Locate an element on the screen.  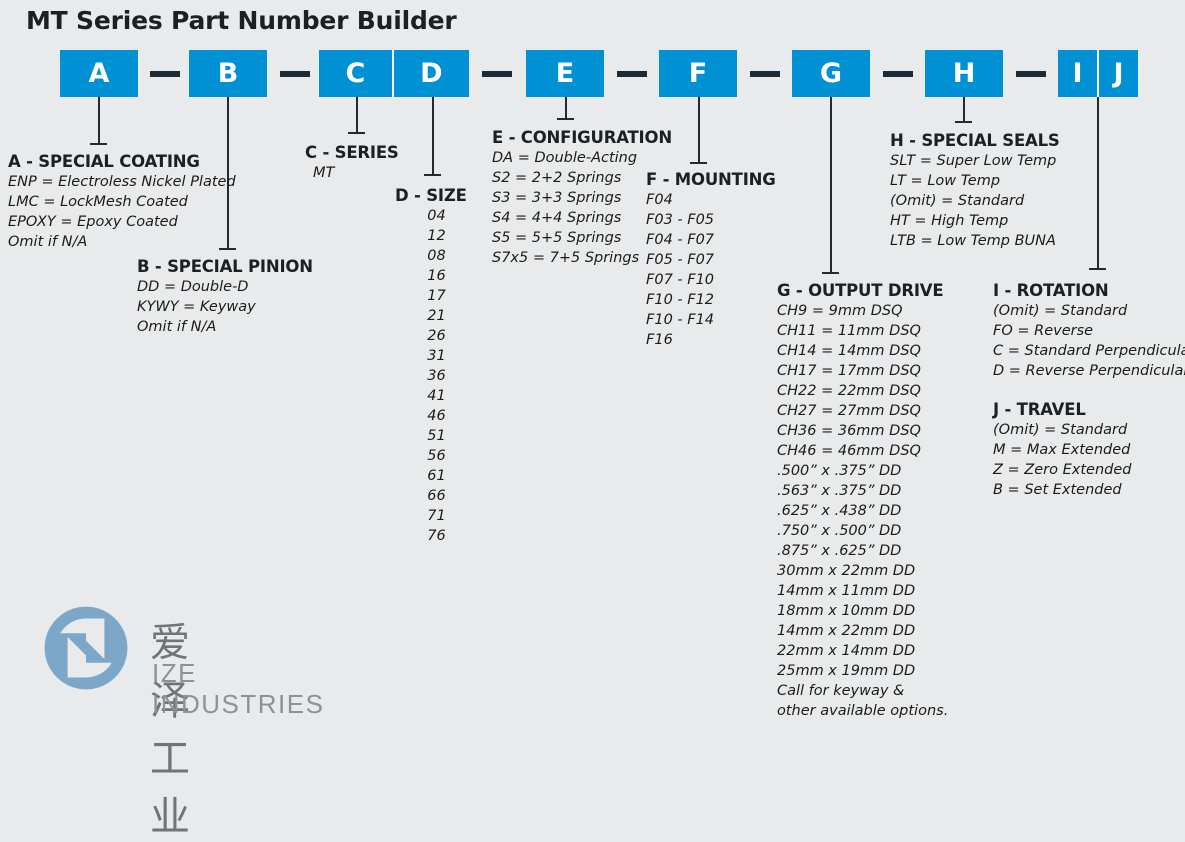
list-item: DA = Double-Acting is located at coordinates (565, 158).